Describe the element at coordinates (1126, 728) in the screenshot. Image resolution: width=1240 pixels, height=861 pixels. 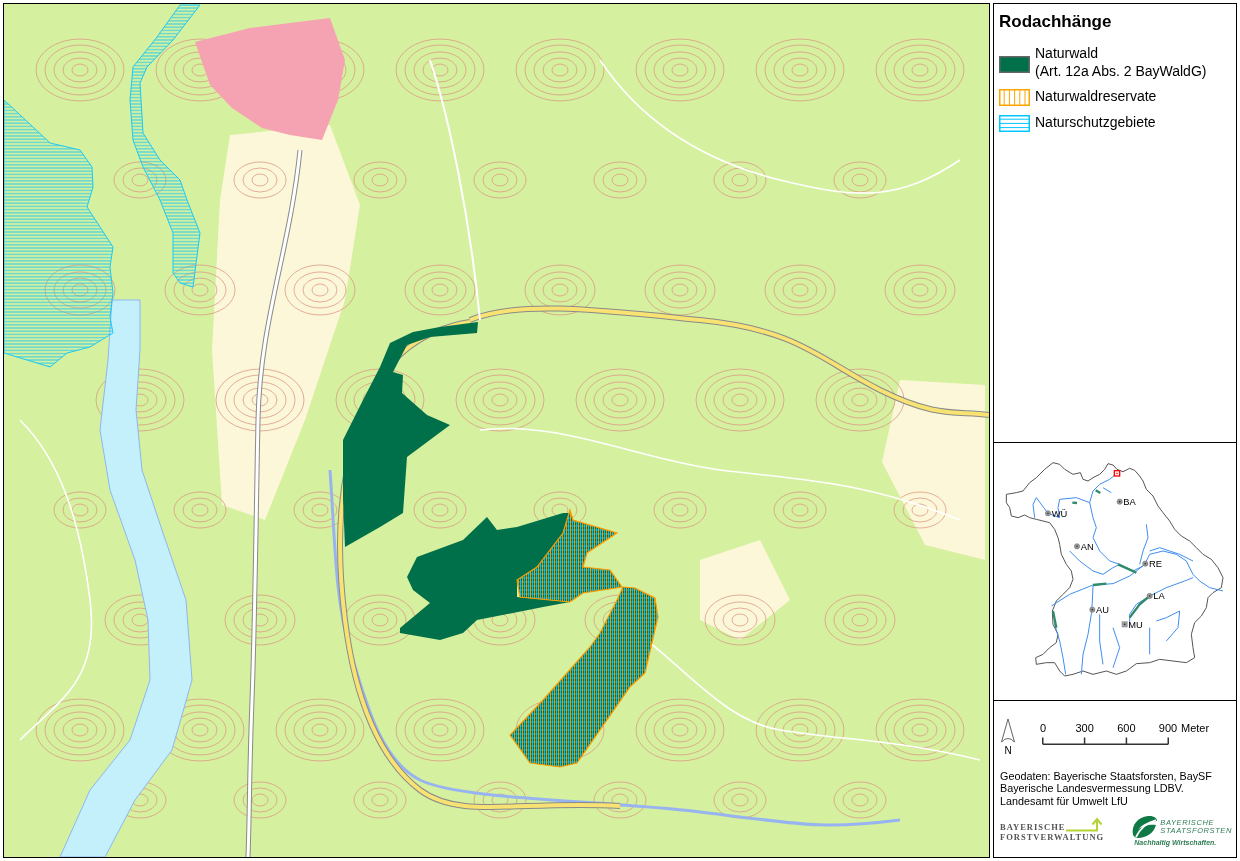
I see `scale-label: 600` at that location.